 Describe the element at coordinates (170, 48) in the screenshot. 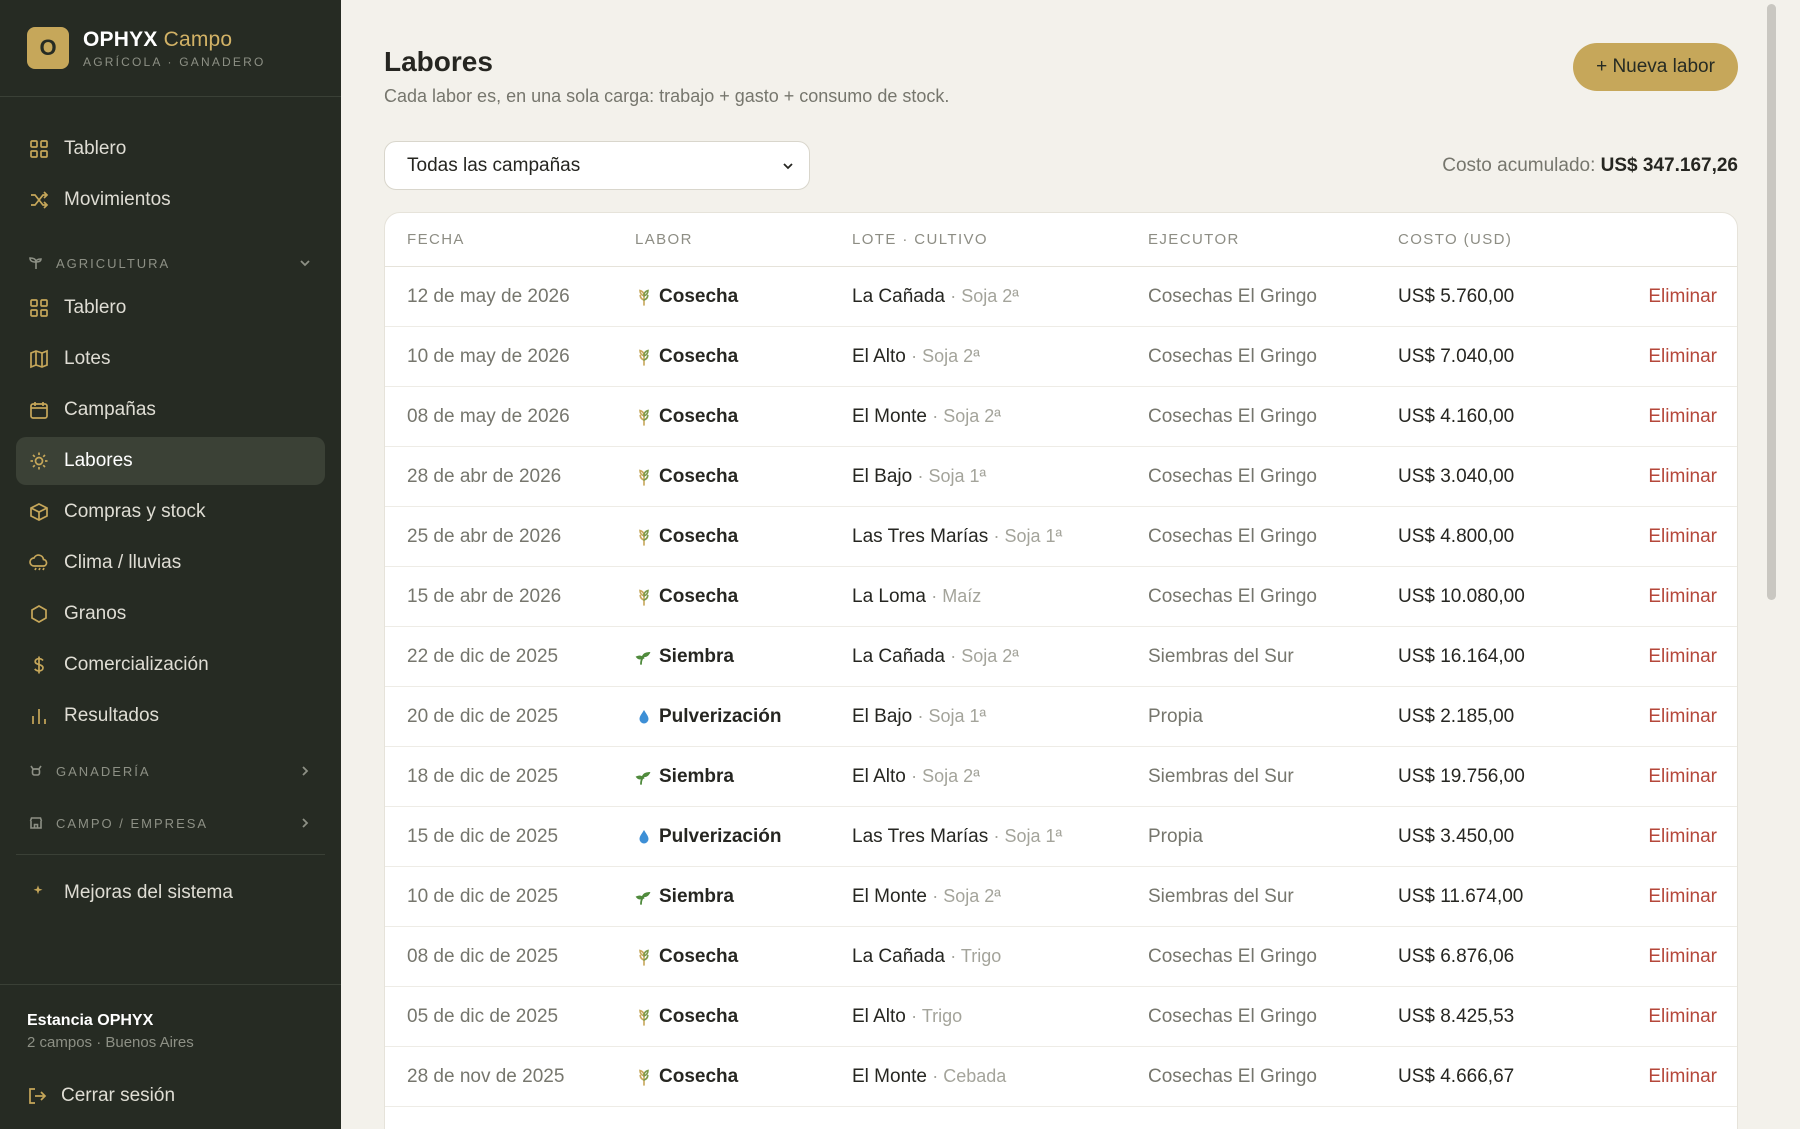

I see `brand: O OPHYX Campo AGRÍCOLA · GANADERO` at that location.